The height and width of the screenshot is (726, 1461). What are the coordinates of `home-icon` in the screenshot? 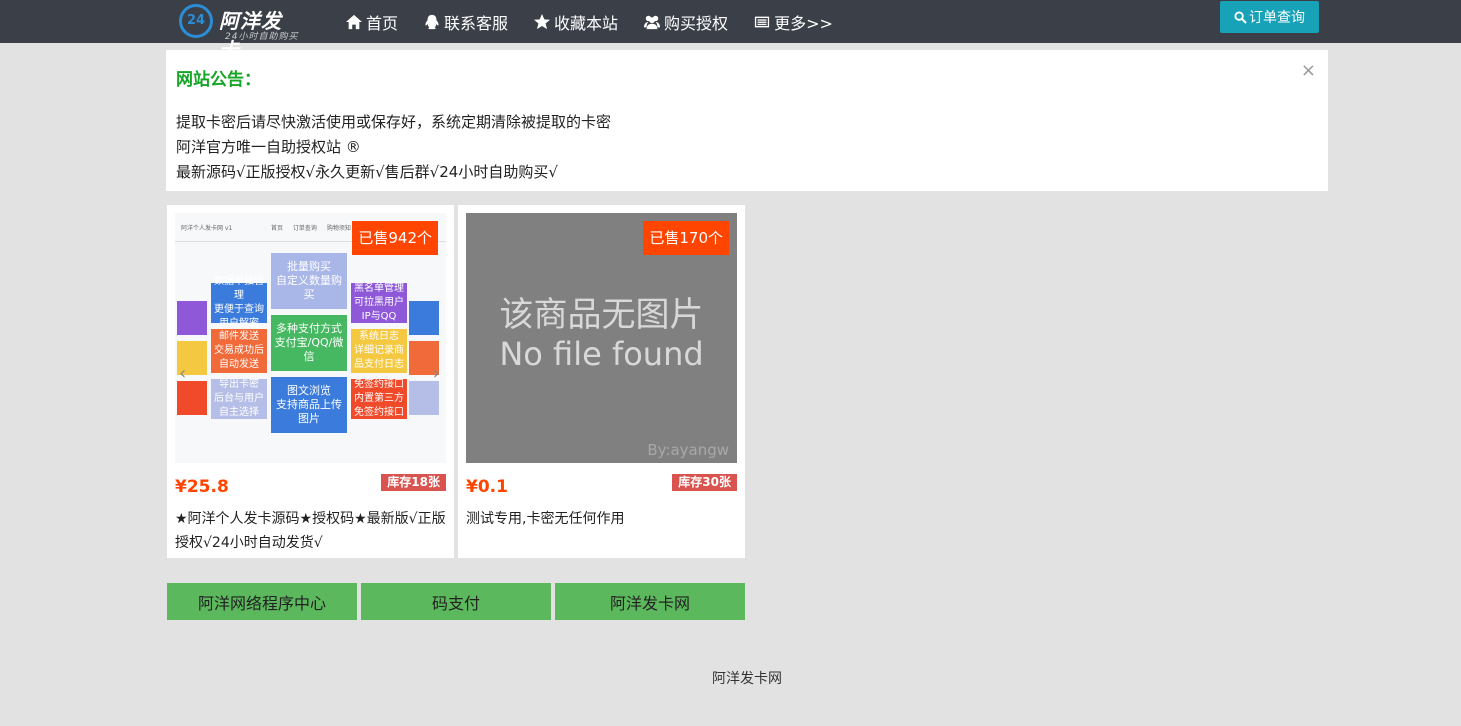 It's located at (354, 22).